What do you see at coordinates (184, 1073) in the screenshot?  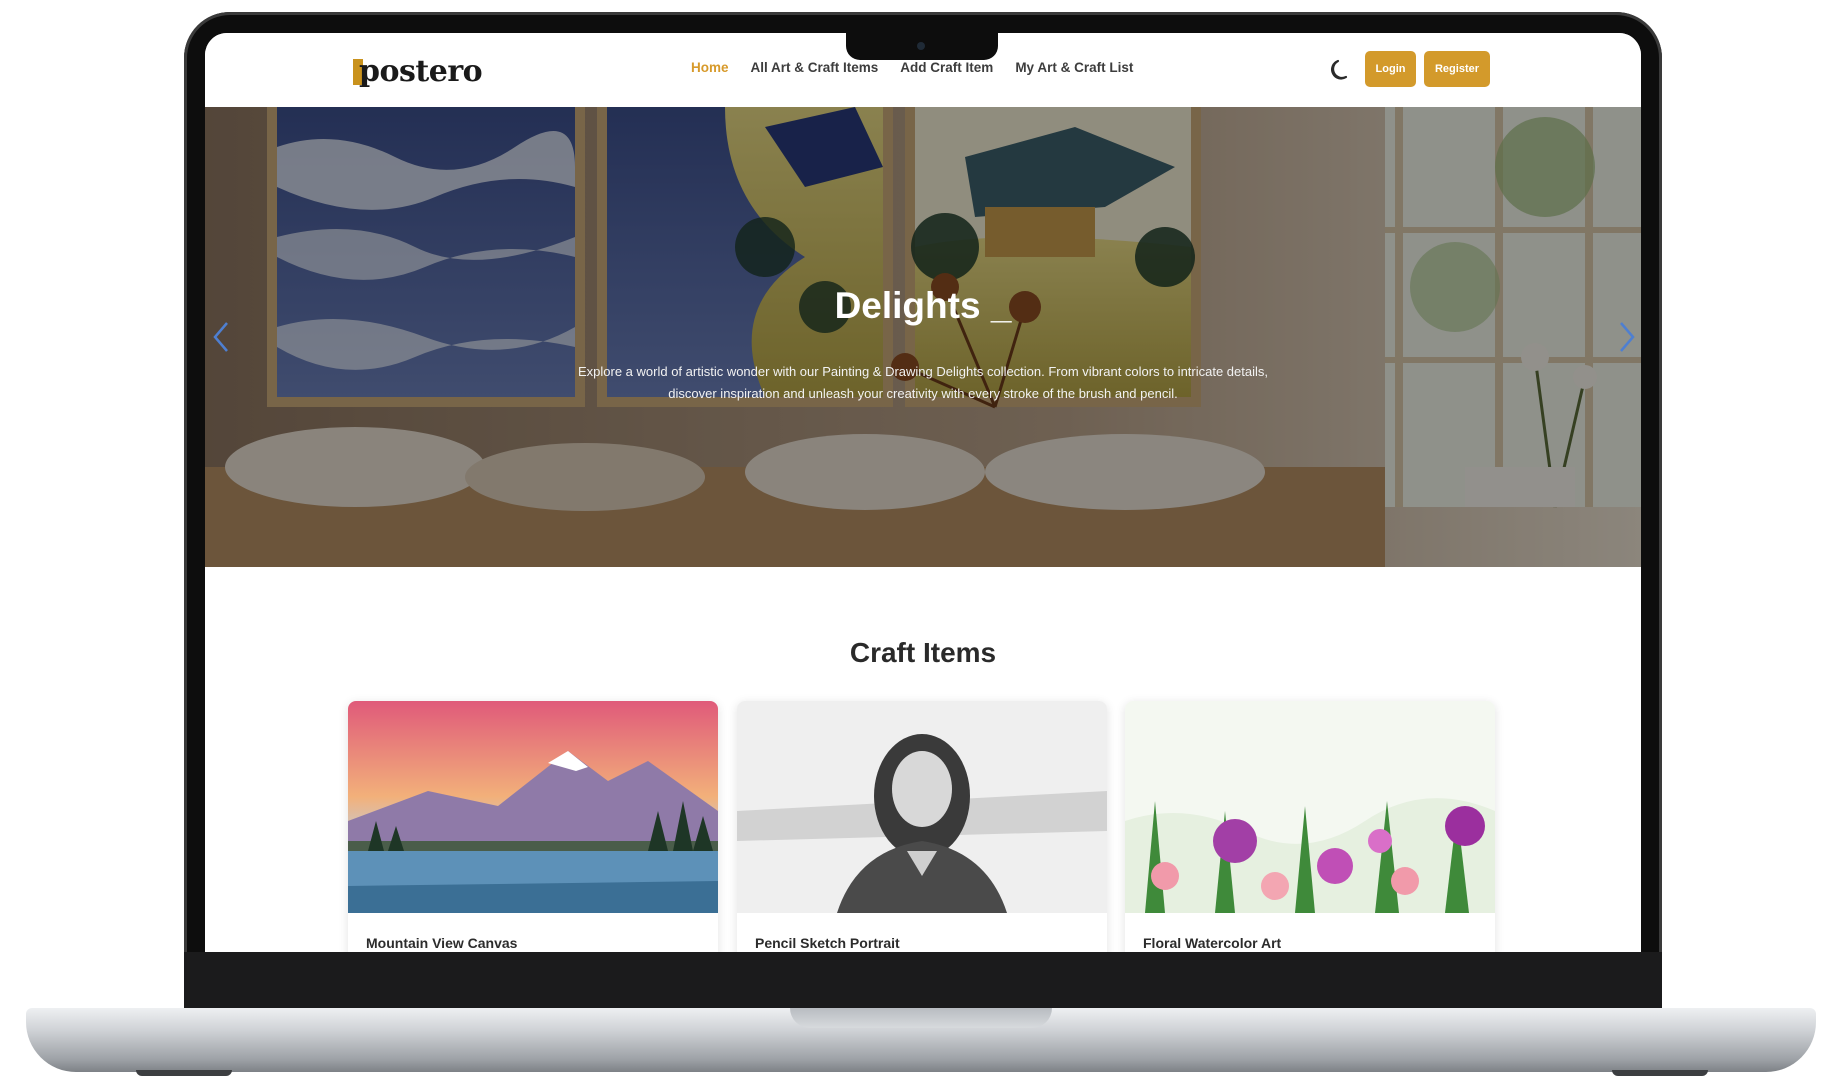 I see `laptop-foot-left` at bounding box center [184, 1073].